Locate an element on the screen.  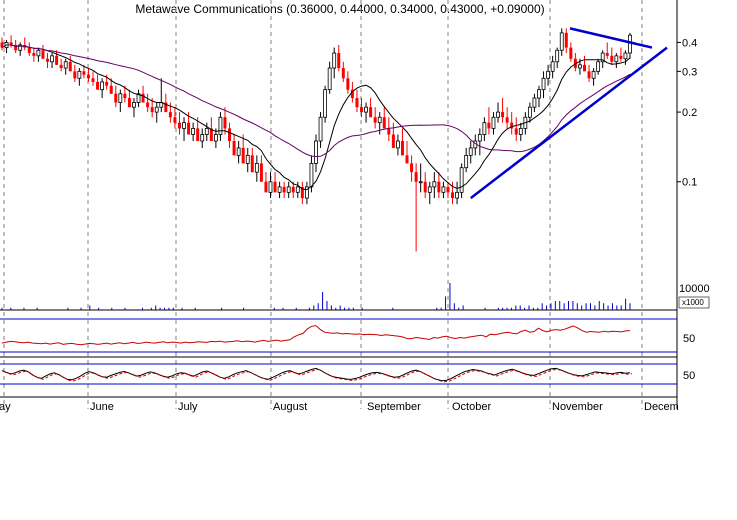
month-label: June is located at coordinates (102, 407).